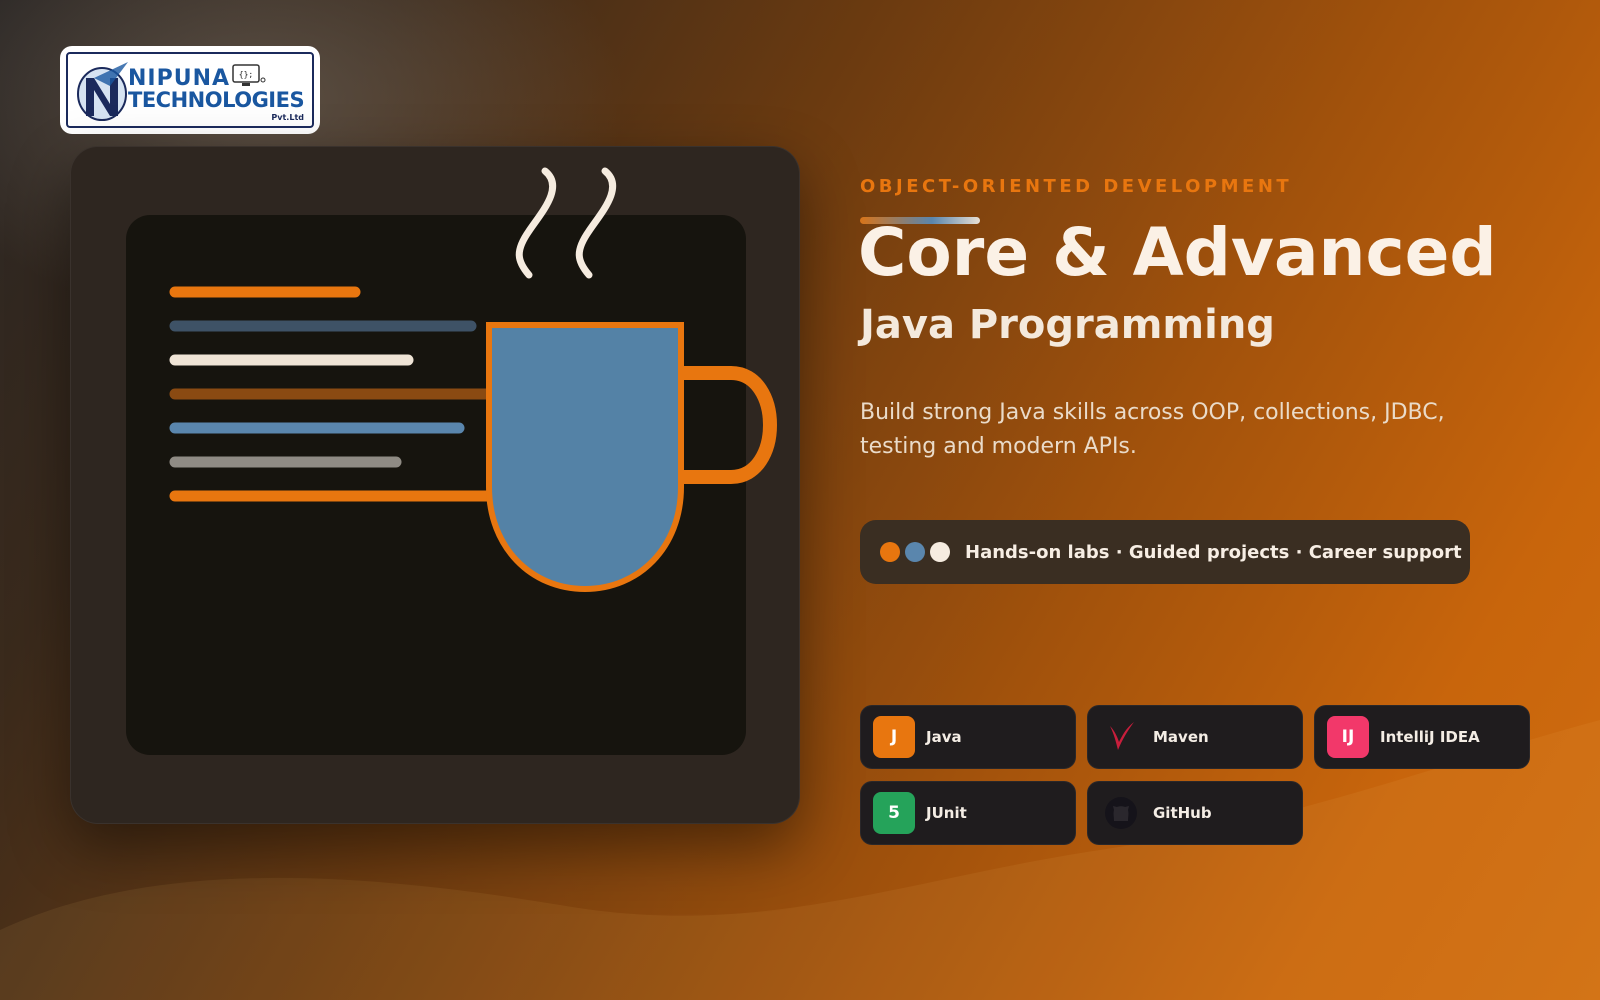 The width and height of the screenshot is (1600, 1000). What do you see at coordinates (944, 737) in the screenshot?
I see `tool-label: Java` at bounding box center [944, 737].